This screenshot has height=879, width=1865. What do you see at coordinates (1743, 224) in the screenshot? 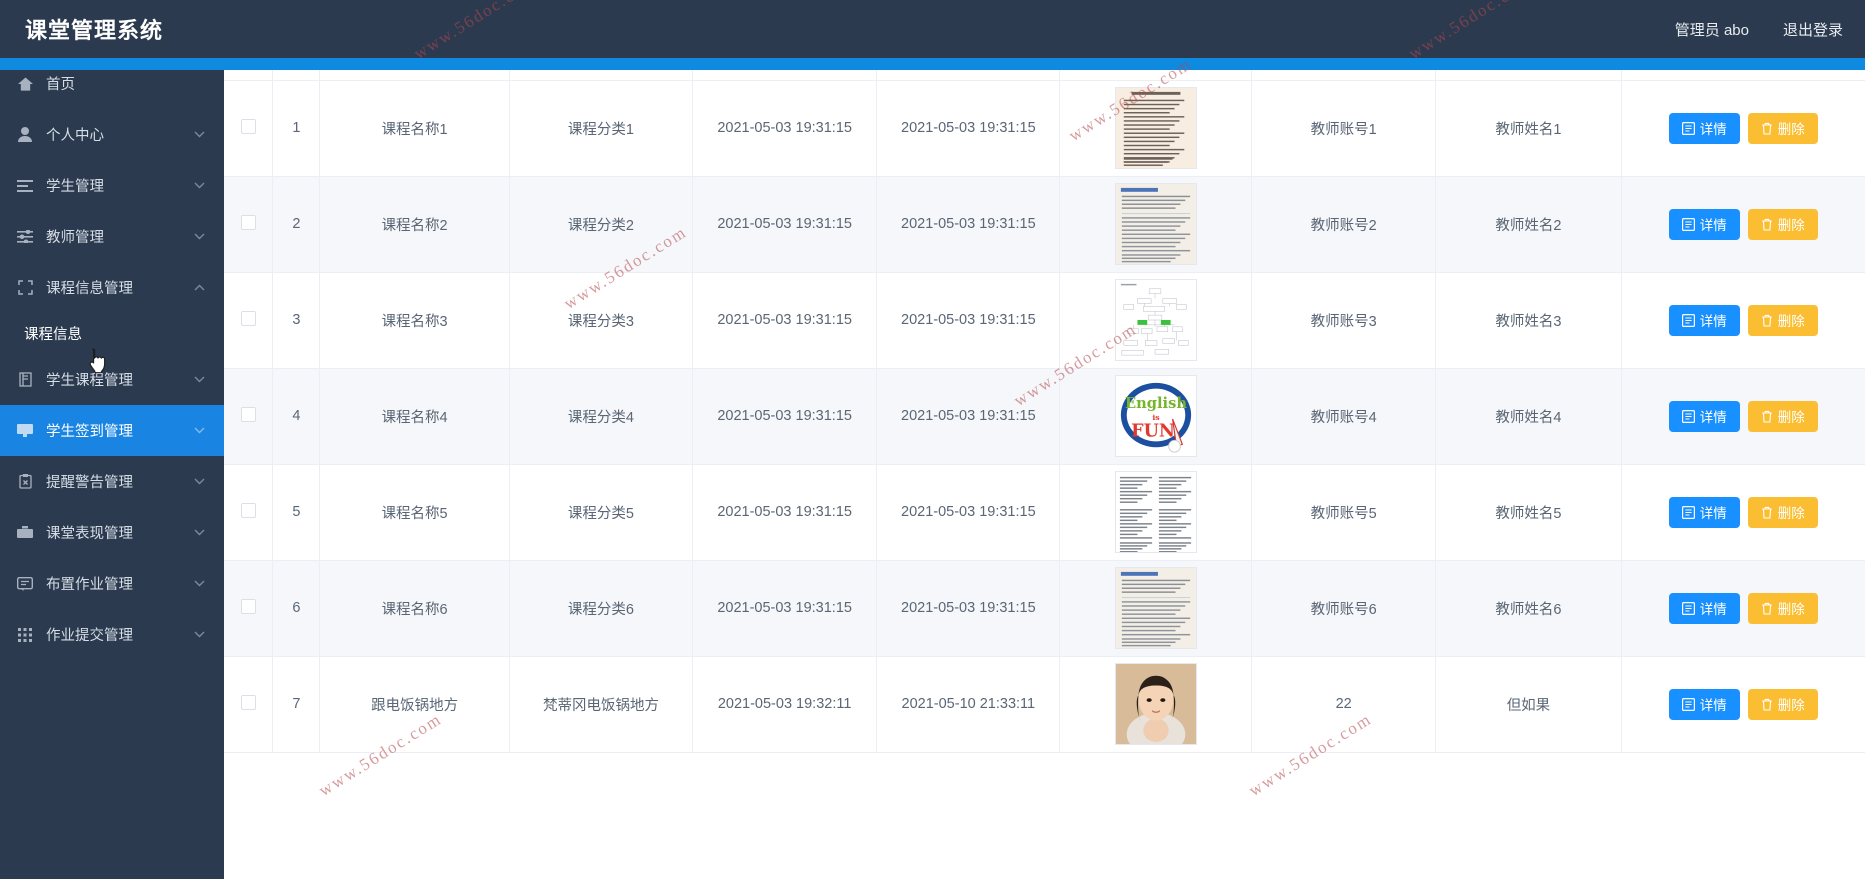
I see `row-operations-cell: 详情 删除` at bounding box center [1743, 224].